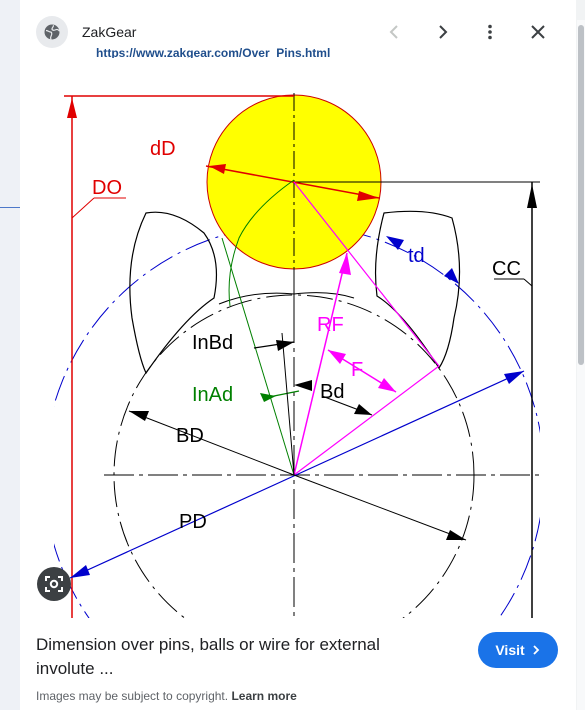 The width and height of the screenshot is (585, 710). I want to click on lens-search-button, so click(54, 584).